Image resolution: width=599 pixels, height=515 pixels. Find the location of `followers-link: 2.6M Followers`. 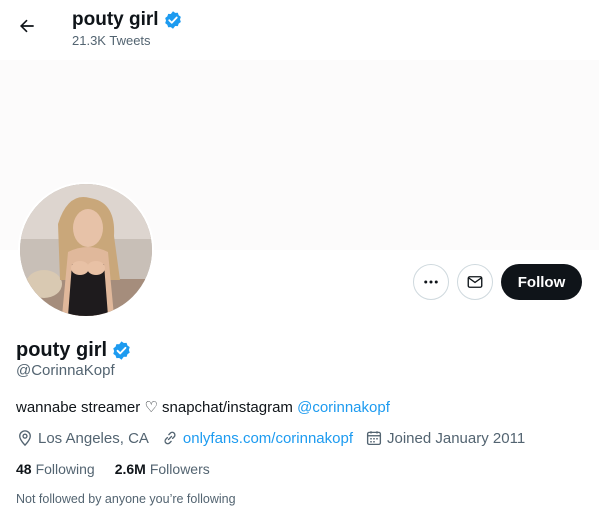

followers-link: 2.6M Followers is located at coordinates (162, 469).